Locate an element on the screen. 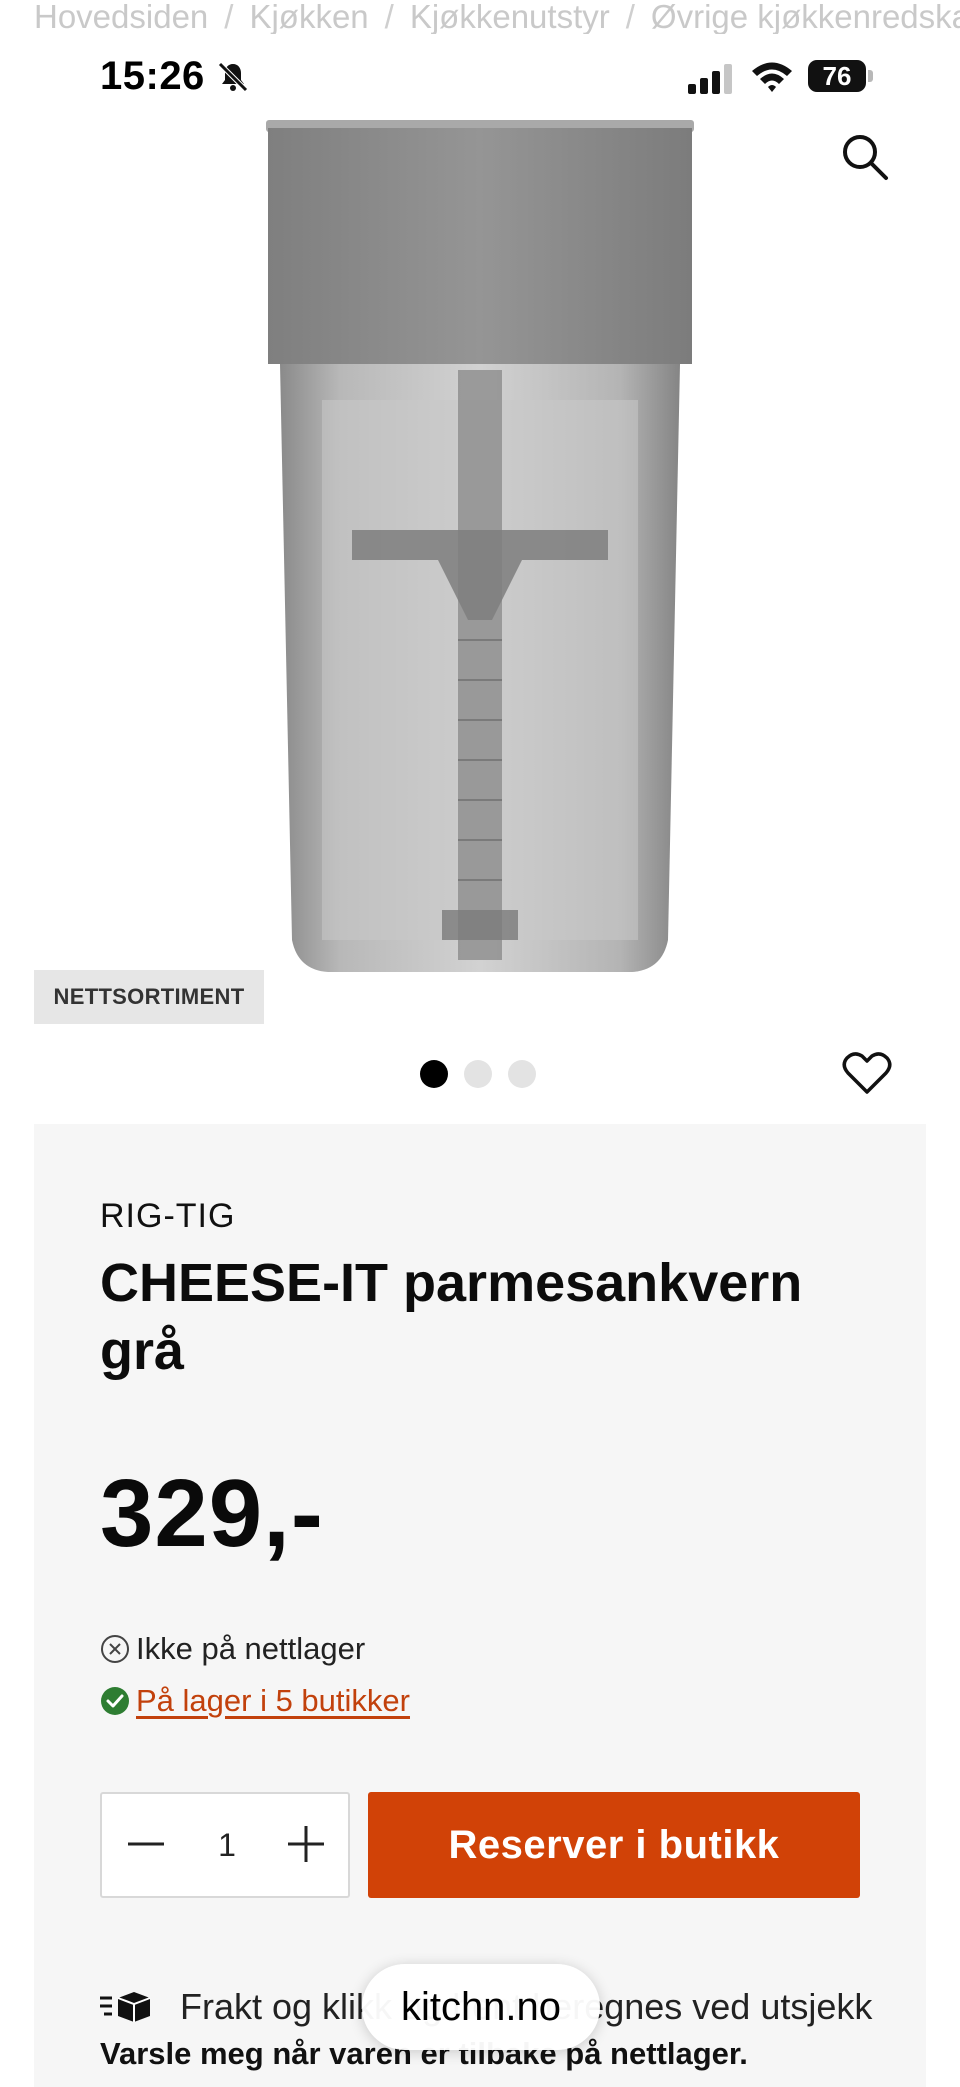  online-stock-status: Ikke på nettlager is located at coordinates (232, 1649).